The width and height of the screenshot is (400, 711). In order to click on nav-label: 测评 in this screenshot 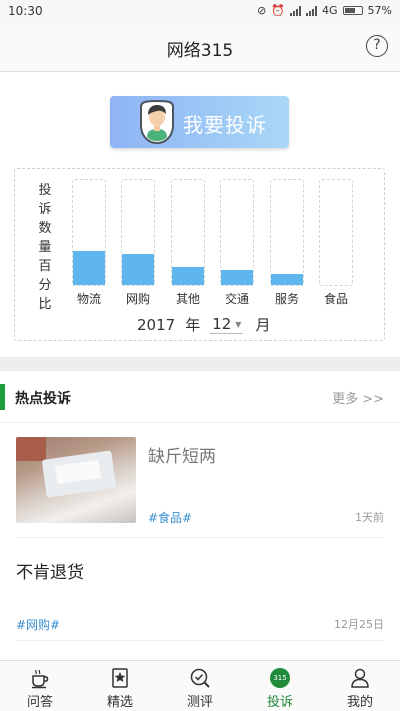, I will do `click(199, 702)`.